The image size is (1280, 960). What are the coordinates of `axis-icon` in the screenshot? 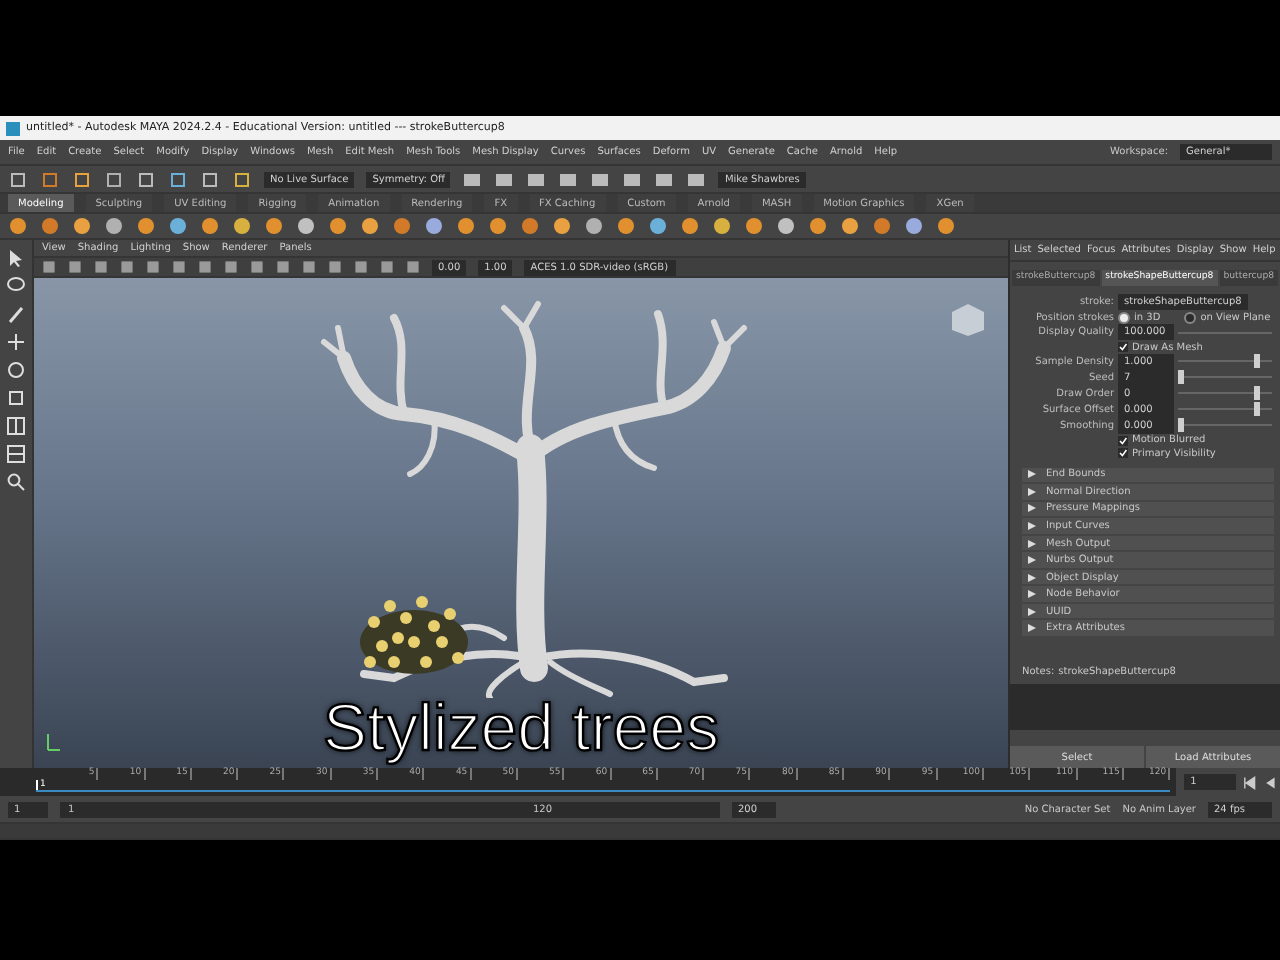 It's located at (54, 742).